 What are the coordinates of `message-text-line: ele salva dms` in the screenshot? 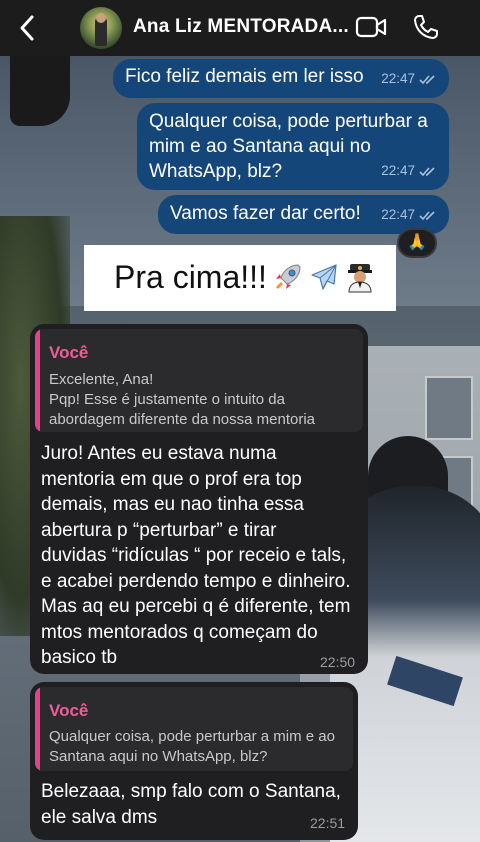 It's located at (99, 817).